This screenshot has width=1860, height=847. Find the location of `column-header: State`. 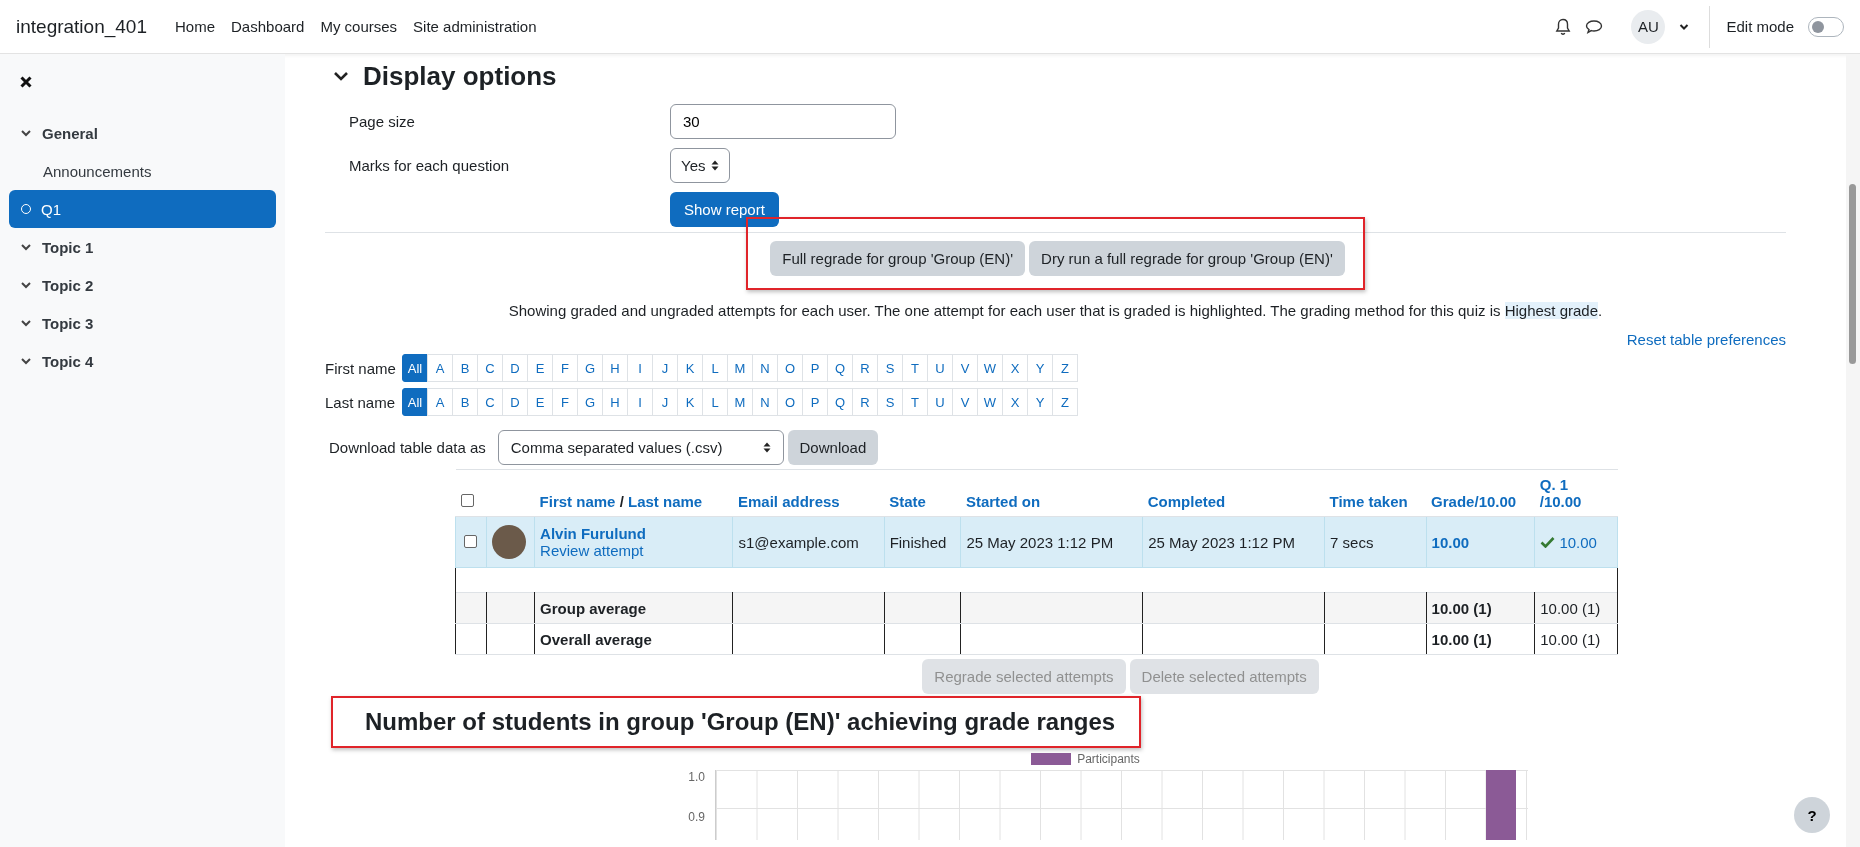

column-header: State is located at coordinates (922, 501).